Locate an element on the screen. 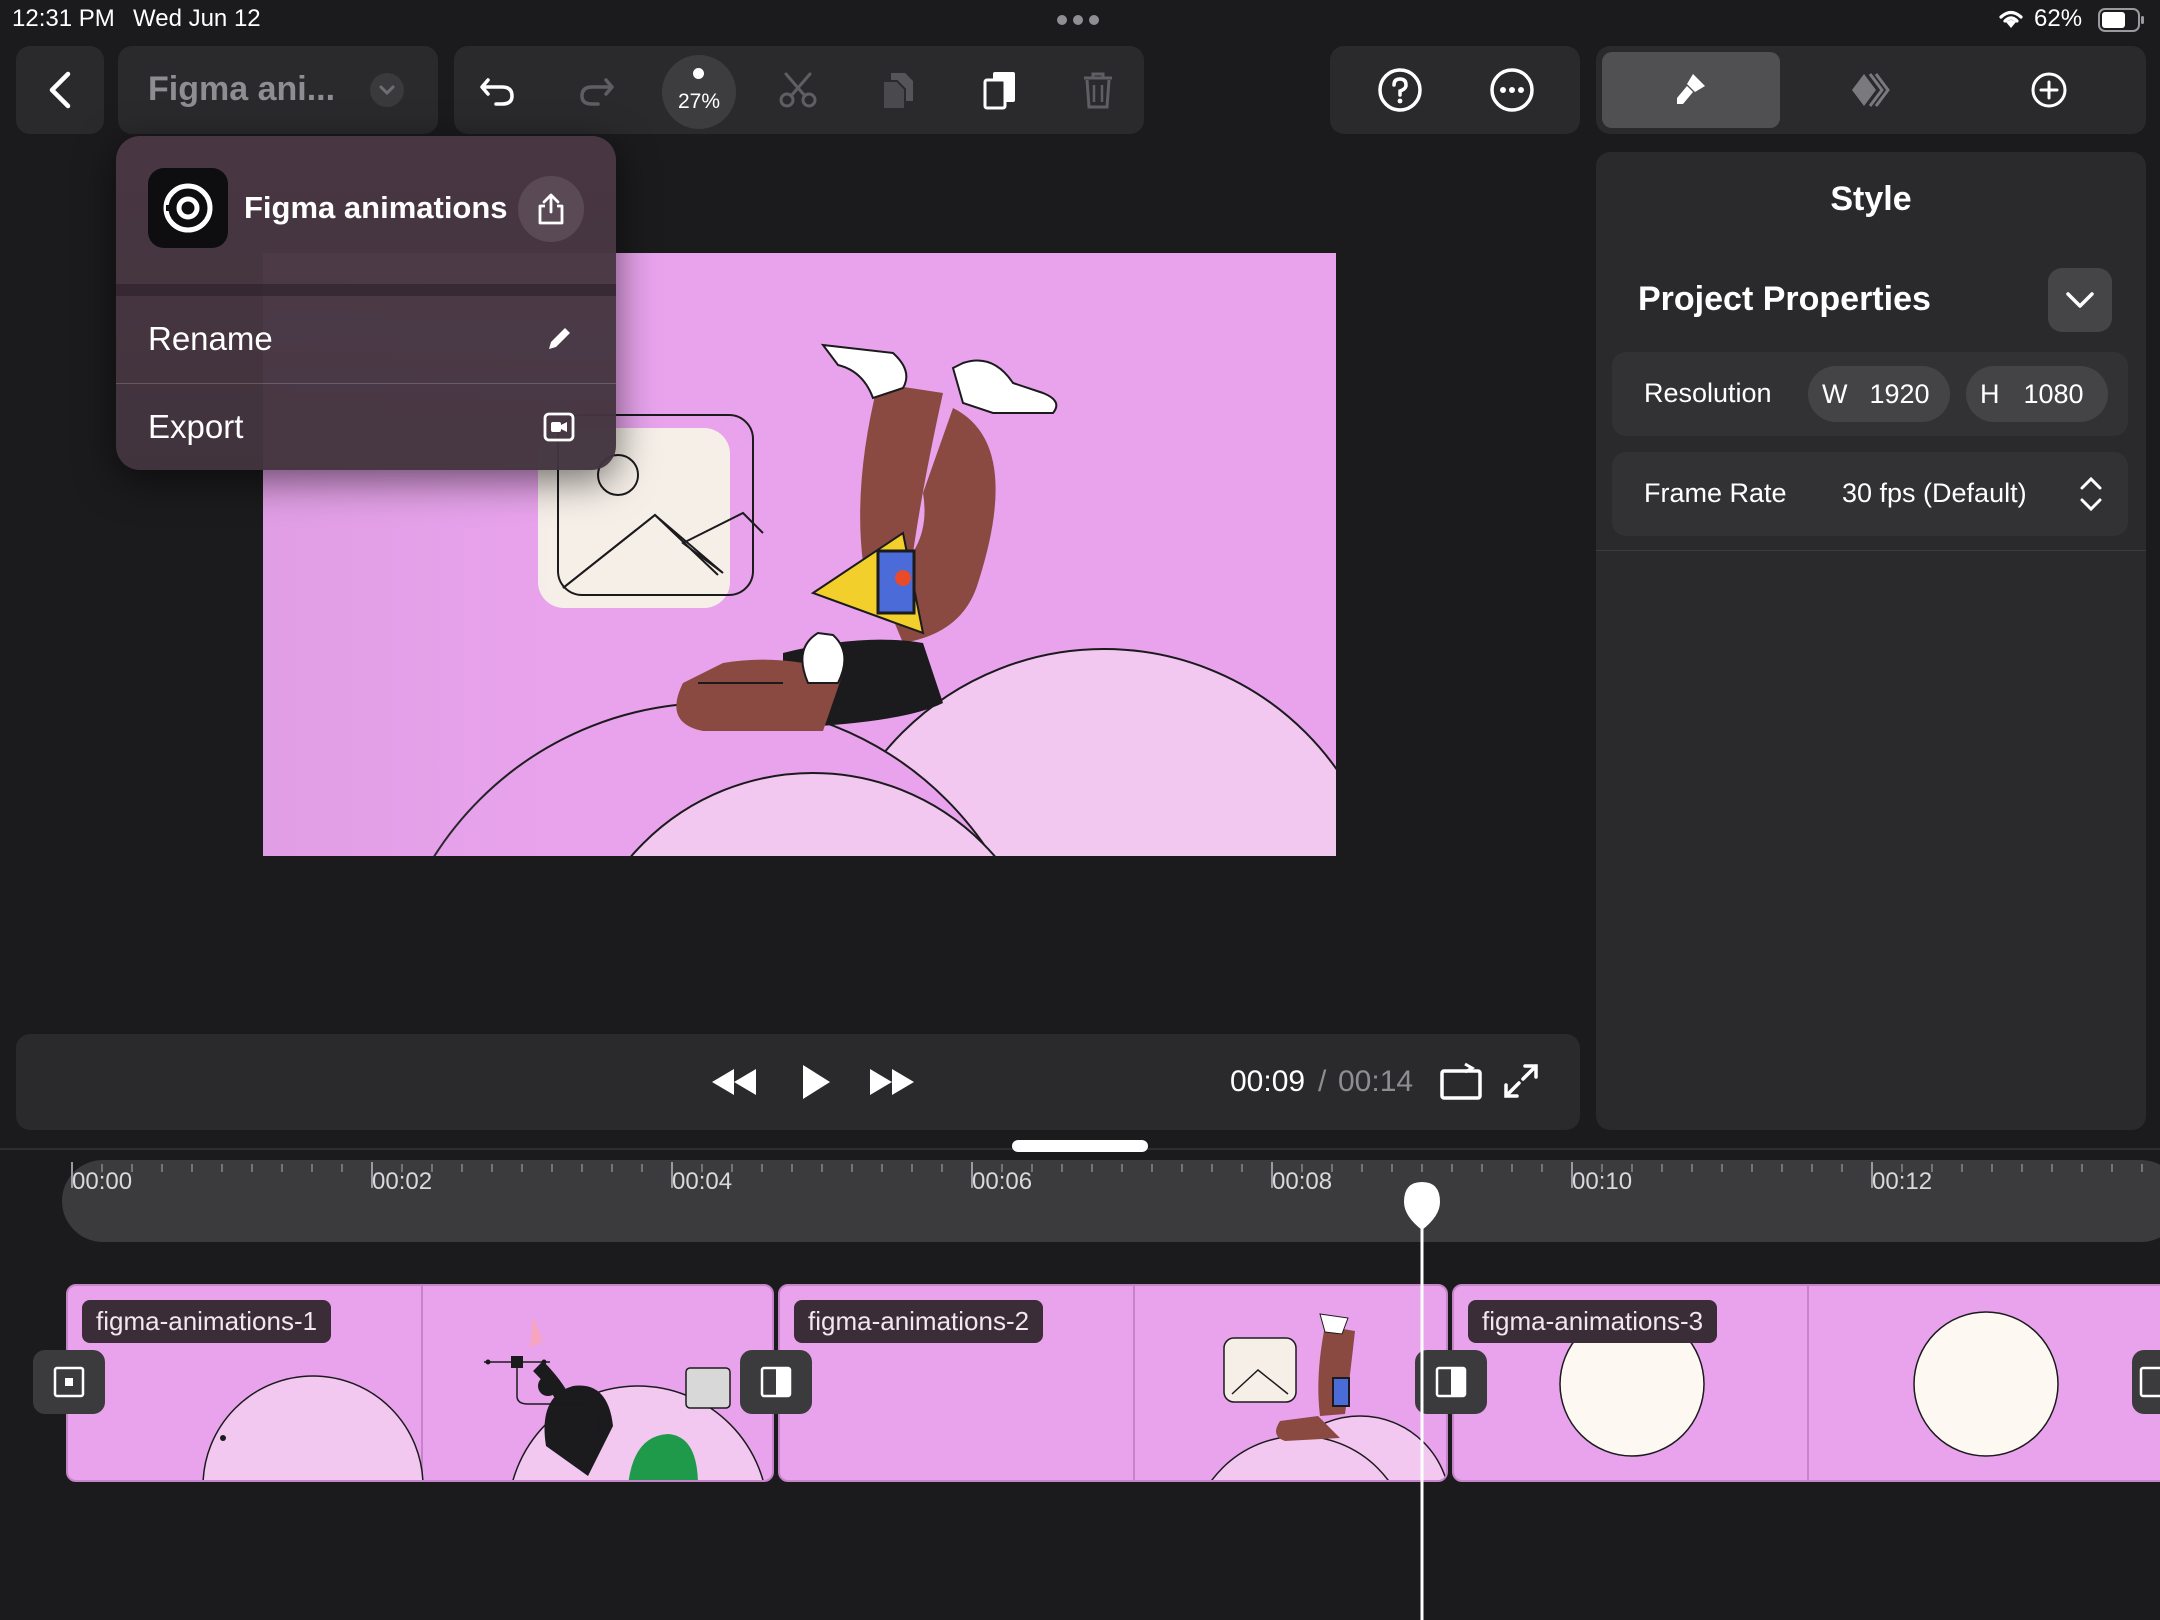  scissors-icon is located at coordinates (798, 90).